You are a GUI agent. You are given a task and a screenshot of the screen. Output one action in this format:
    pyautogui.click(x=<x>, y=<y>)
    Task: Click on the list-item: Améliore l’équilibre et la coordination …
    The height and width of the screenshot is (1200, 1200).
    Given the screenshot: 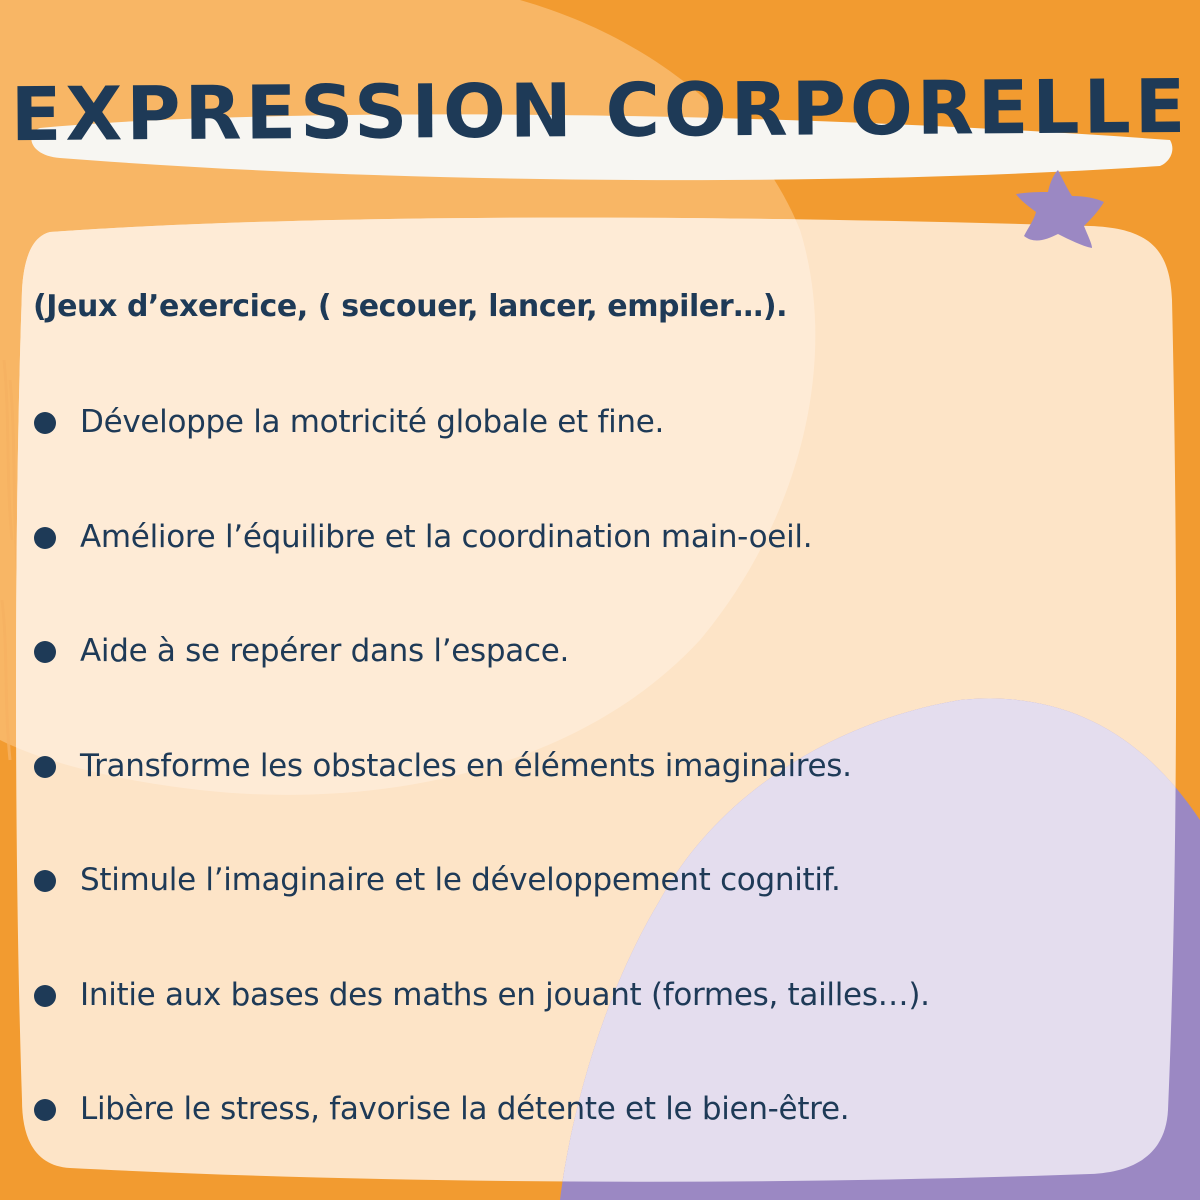 What is the action you would take?
    pyautogui.click(x=482, y=572)
    